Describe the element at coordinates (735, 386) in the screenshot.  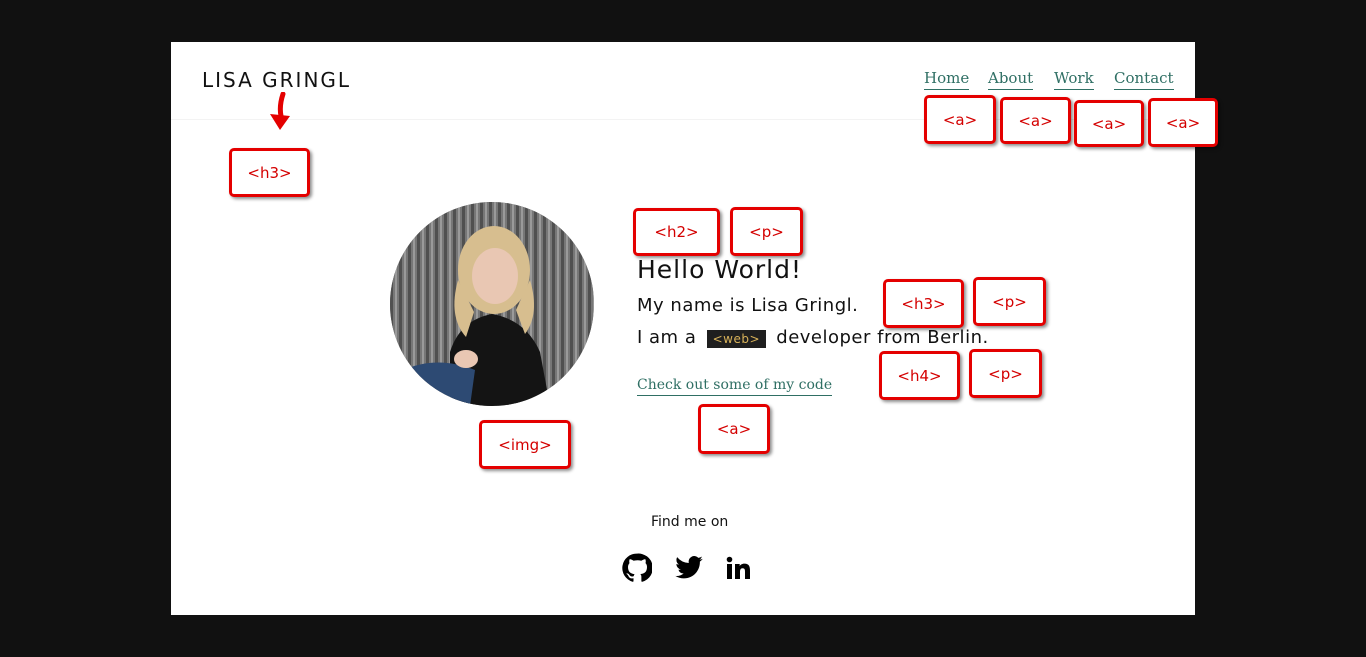
I see `code-link: Check out some of my code` at that location.